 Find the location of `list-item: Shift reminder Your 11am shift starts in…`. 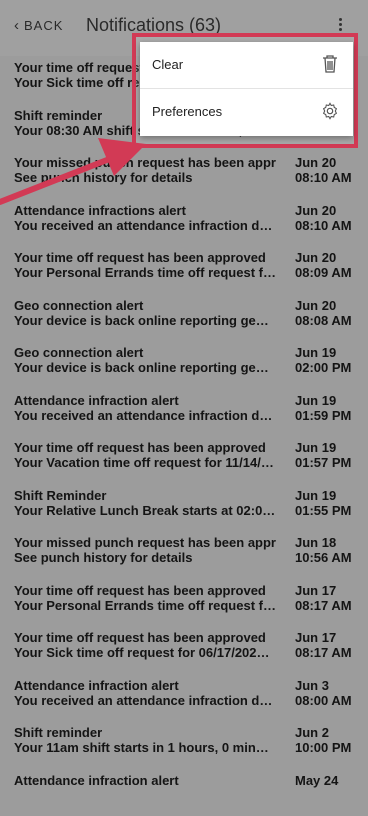

list-item: Shift reminder Your 11am shift starts in… is located at coordinates (184, 745).